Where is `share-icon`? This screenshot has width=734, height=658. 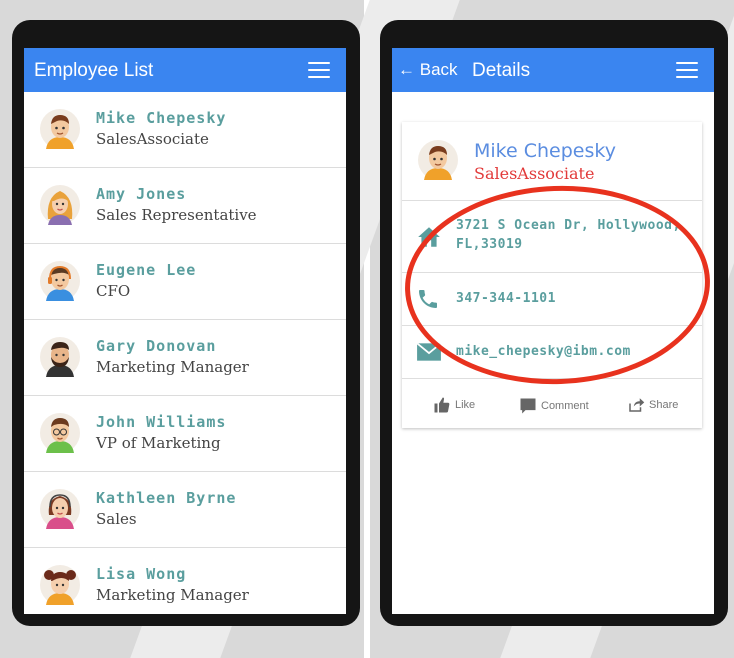
share-icon is located at coordinates (637, 405).